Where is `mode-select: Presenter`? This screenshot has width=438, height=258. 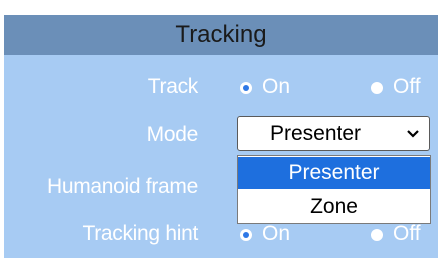 mode-select: Presenter is located at coordinates (333, 133).